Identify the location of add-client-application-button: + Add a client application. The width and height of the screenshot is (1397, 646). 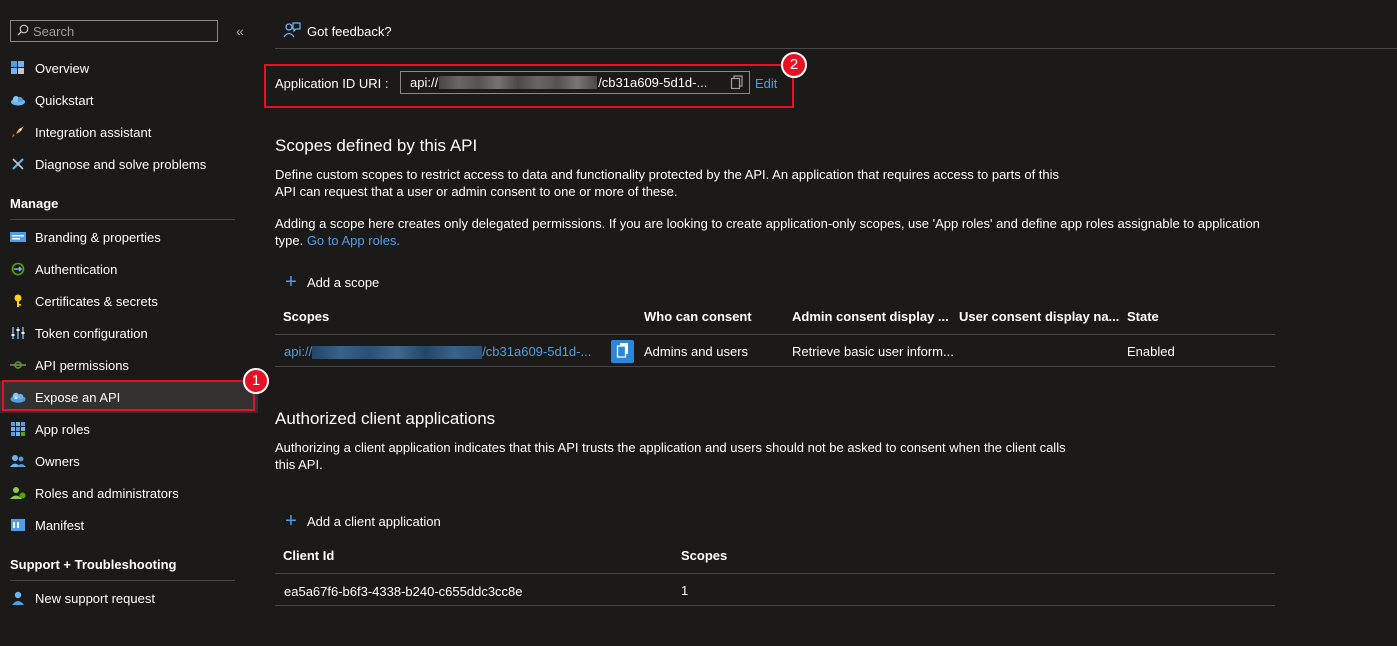
(362, 521).